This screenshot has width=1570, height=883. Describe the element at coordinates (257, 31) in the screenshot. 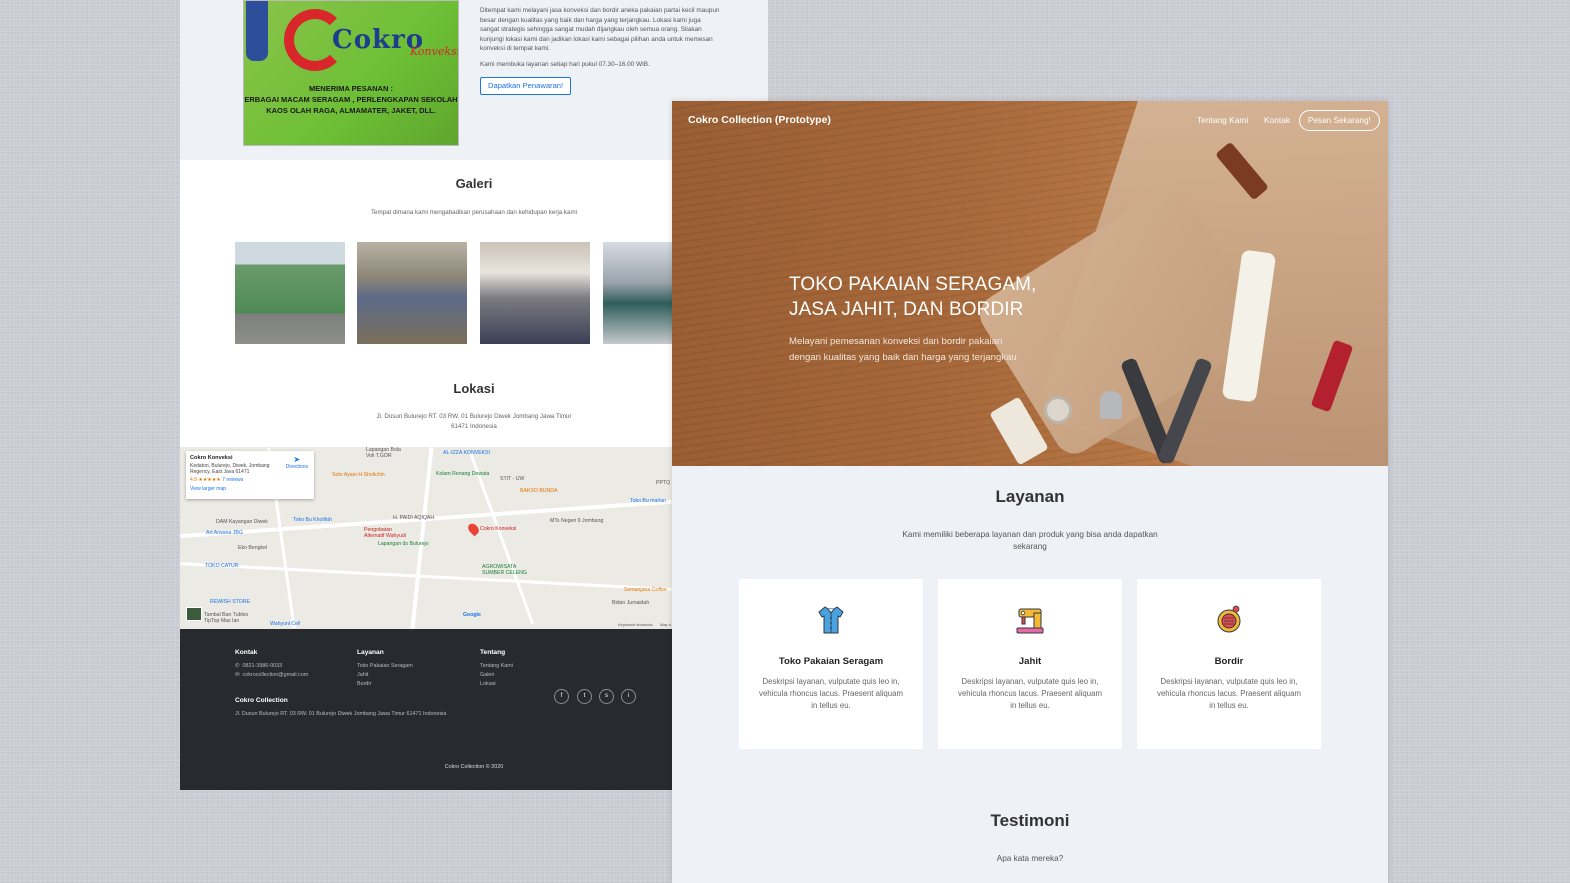

I see `banner-figure` at that location.